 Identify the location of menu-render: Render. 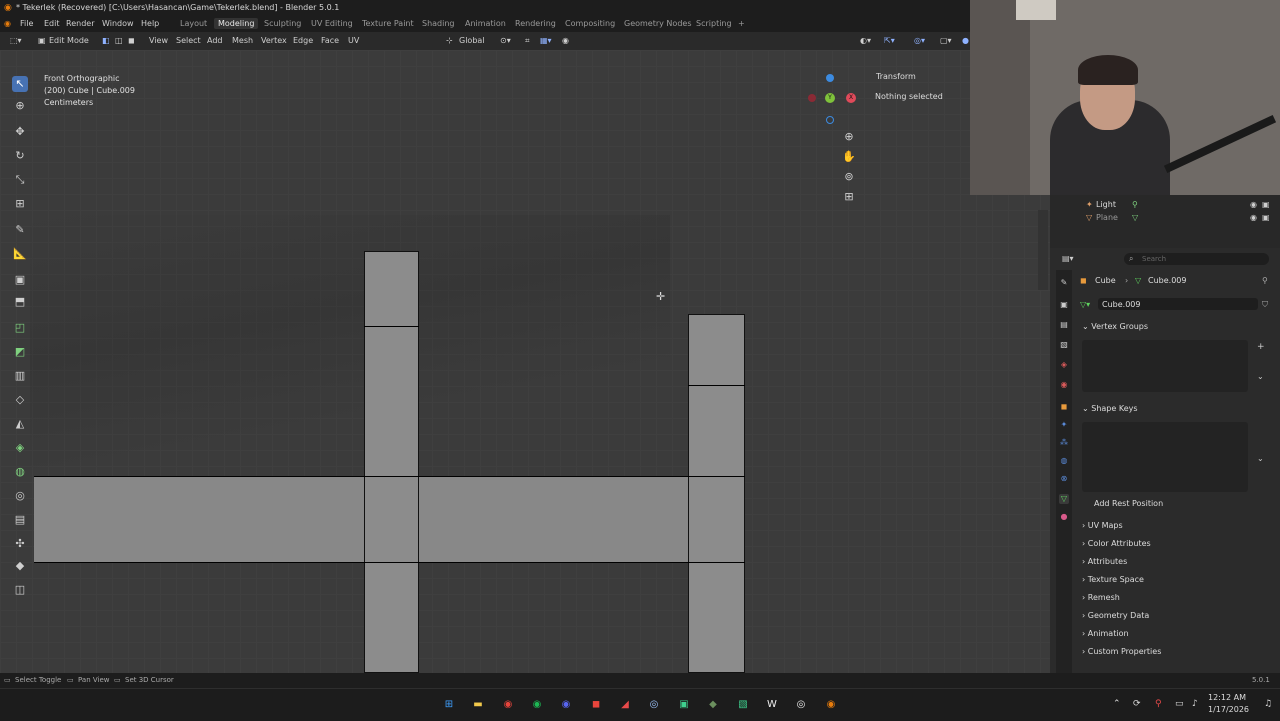
(80, 23).